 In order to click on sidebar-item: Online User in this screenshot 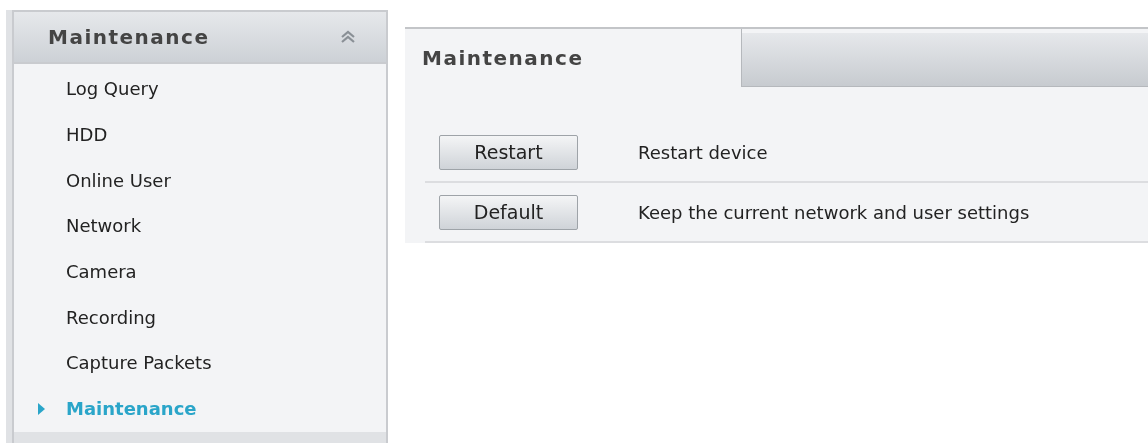, I will do `click(200, 180)`.